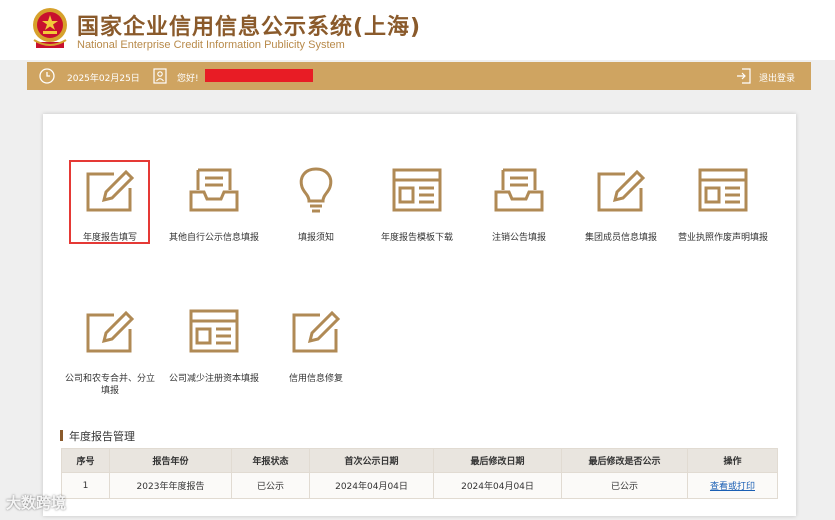  Describe the element at coordinates (188, 79) in the screenshot. I see `greeting-text: 您好!` at that location.